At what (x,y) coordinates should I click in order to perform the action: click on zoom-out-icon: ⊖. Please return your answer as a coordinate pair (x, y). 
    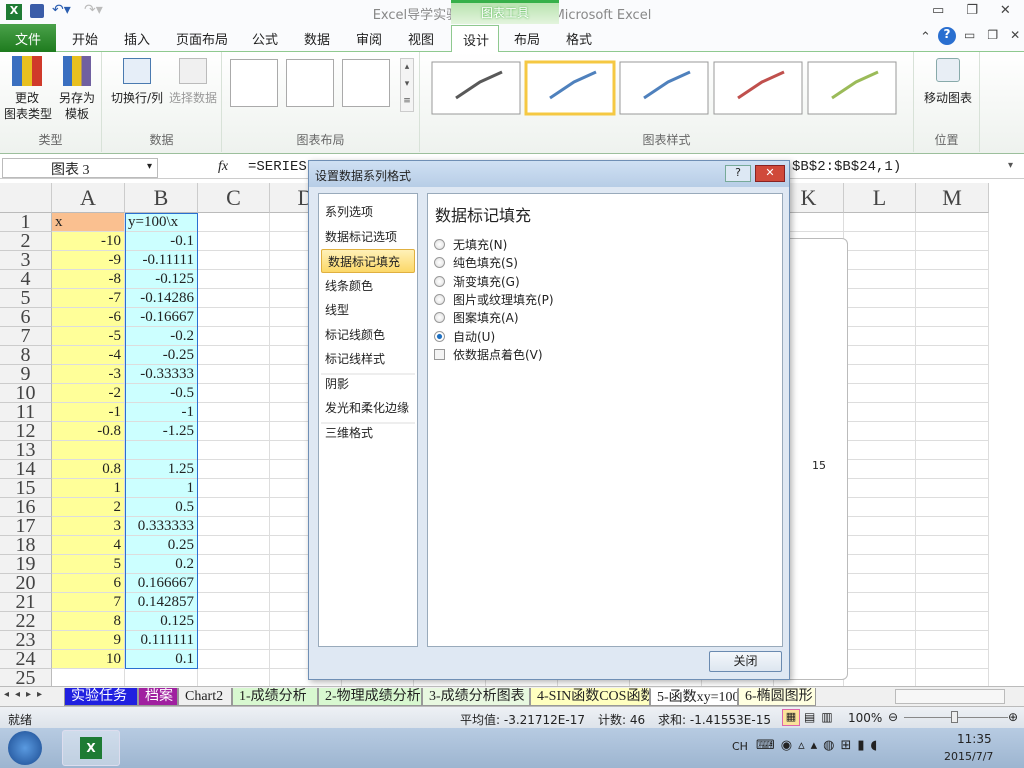
    Looking at the image, I should click on (893, 717).